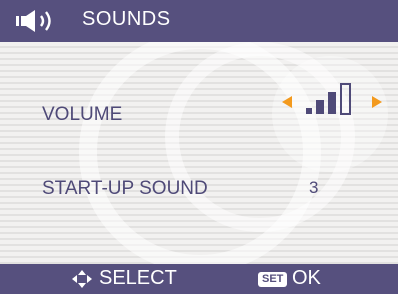 The width and height of the screenshot is (398, 294). Describe the element at coordinates (377, 102) in the screenshot. I see `right-arrow-icon` at that location.